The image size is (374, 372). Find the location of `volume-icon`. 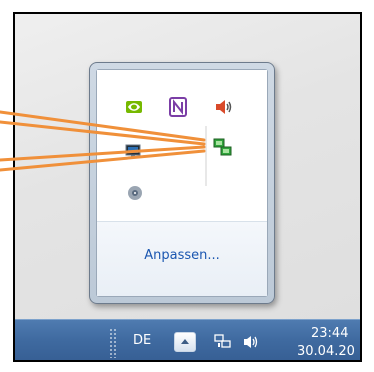

volume-icon is located at coordinates (252, 342).